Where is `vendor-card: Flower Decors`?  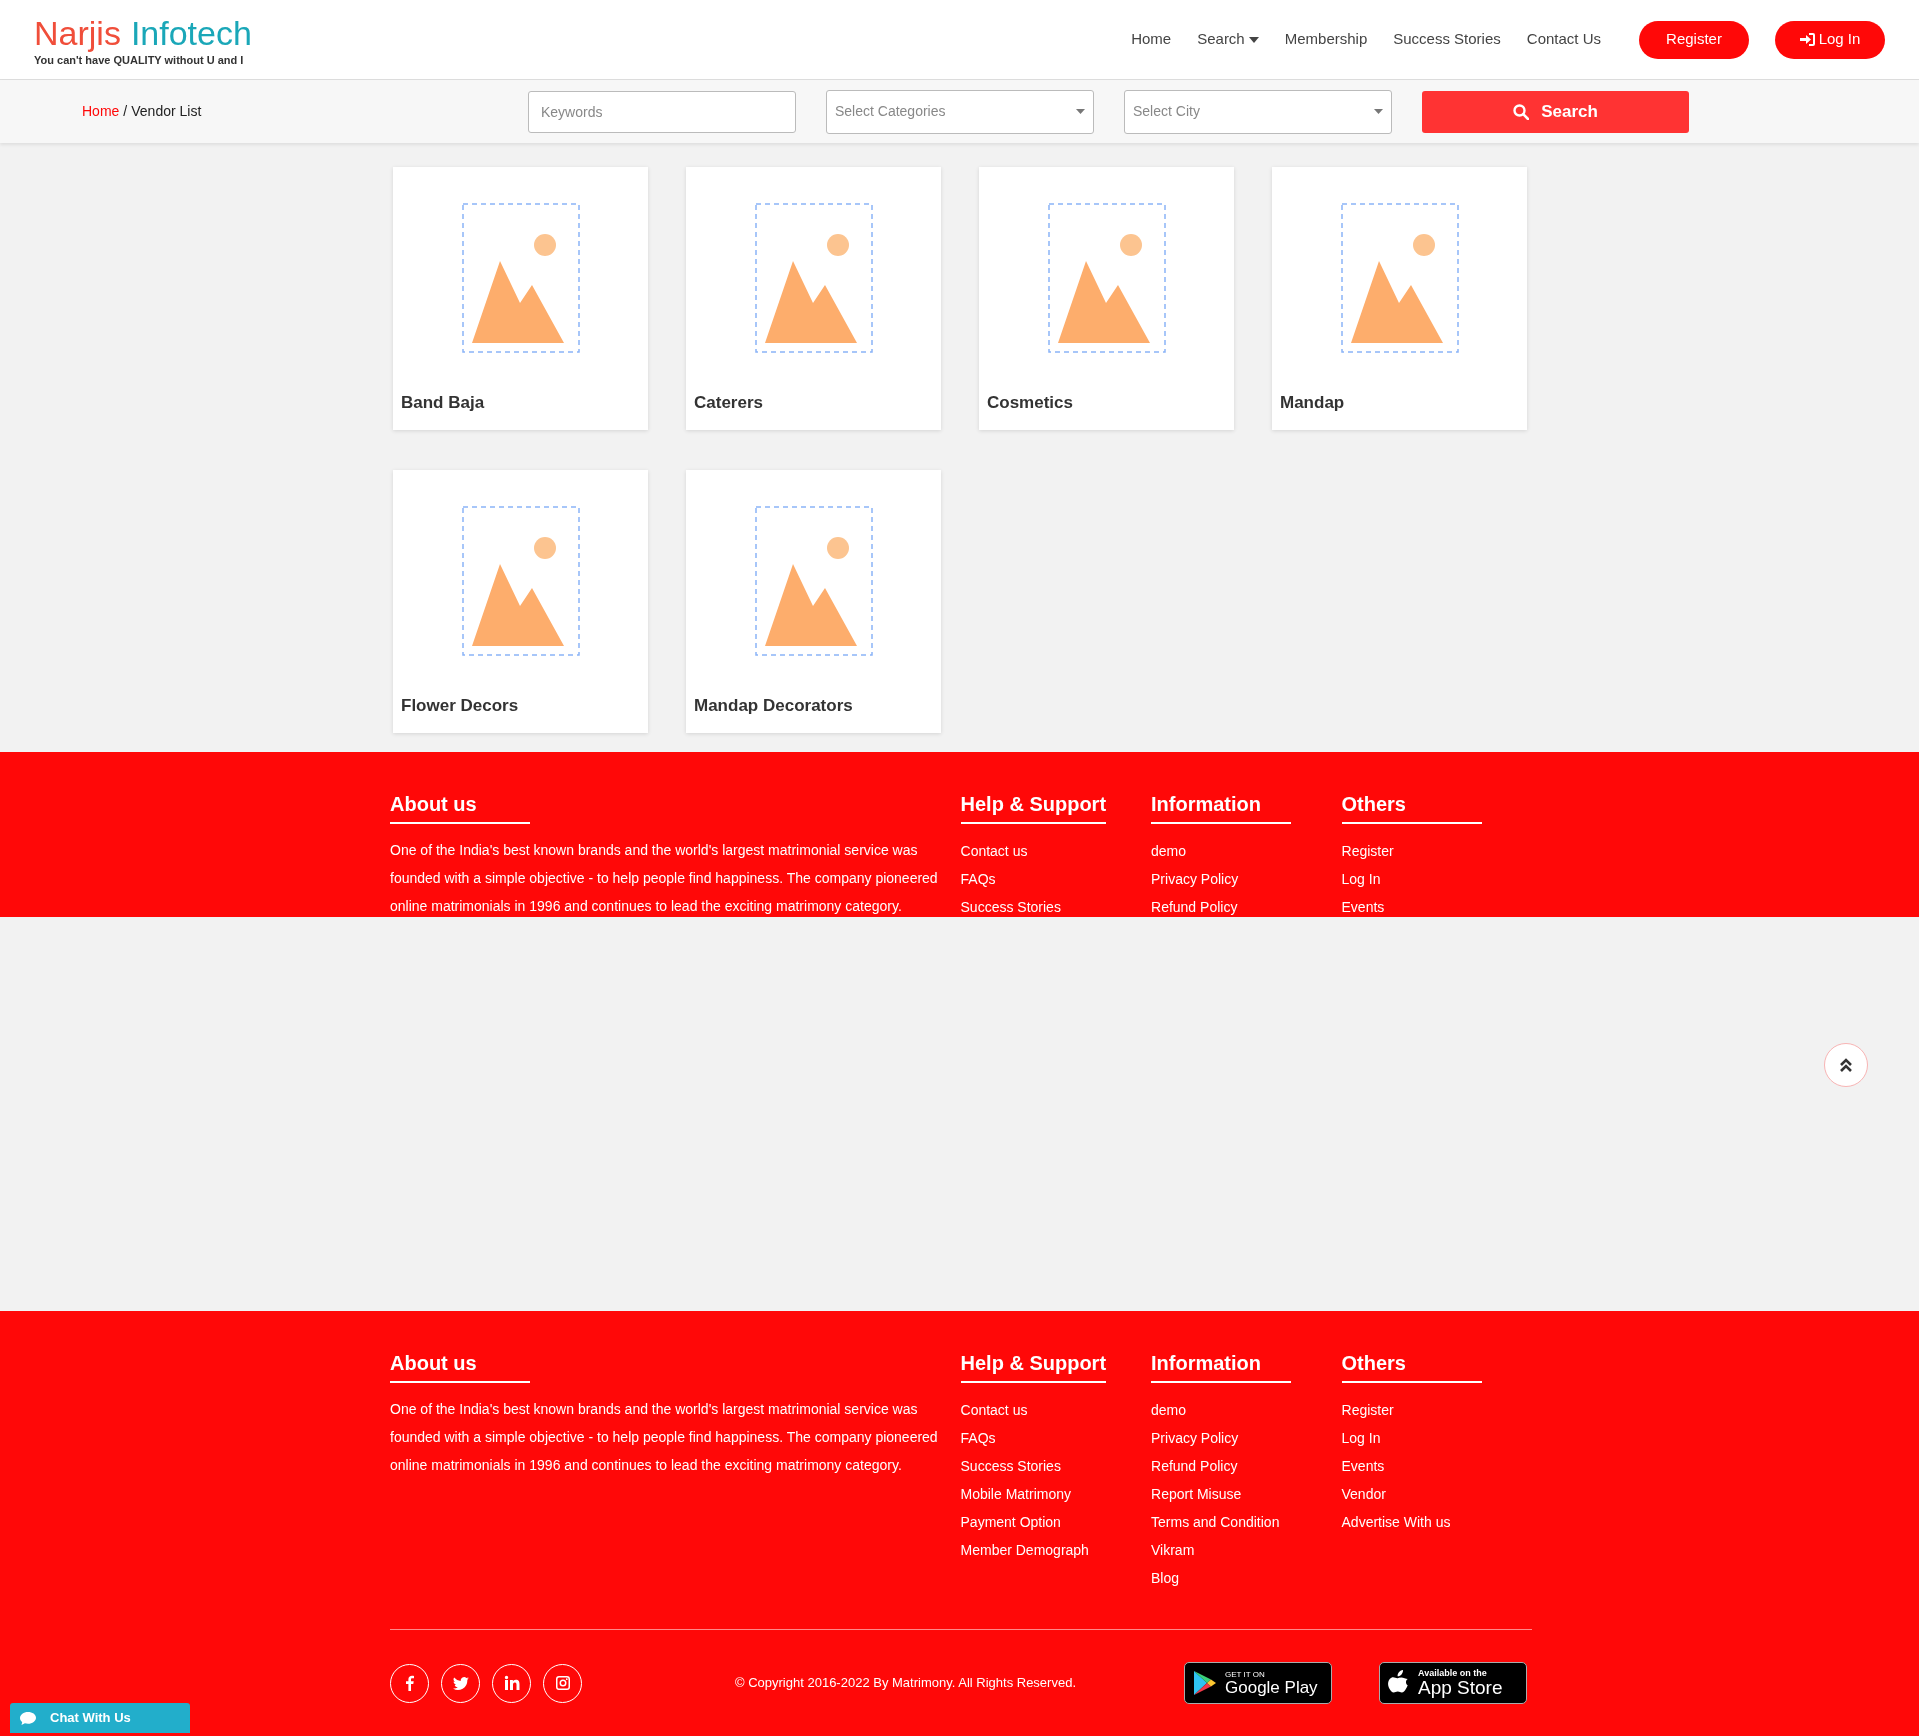 vendor-card: Flower Decors is located at coordinates (520, 601).